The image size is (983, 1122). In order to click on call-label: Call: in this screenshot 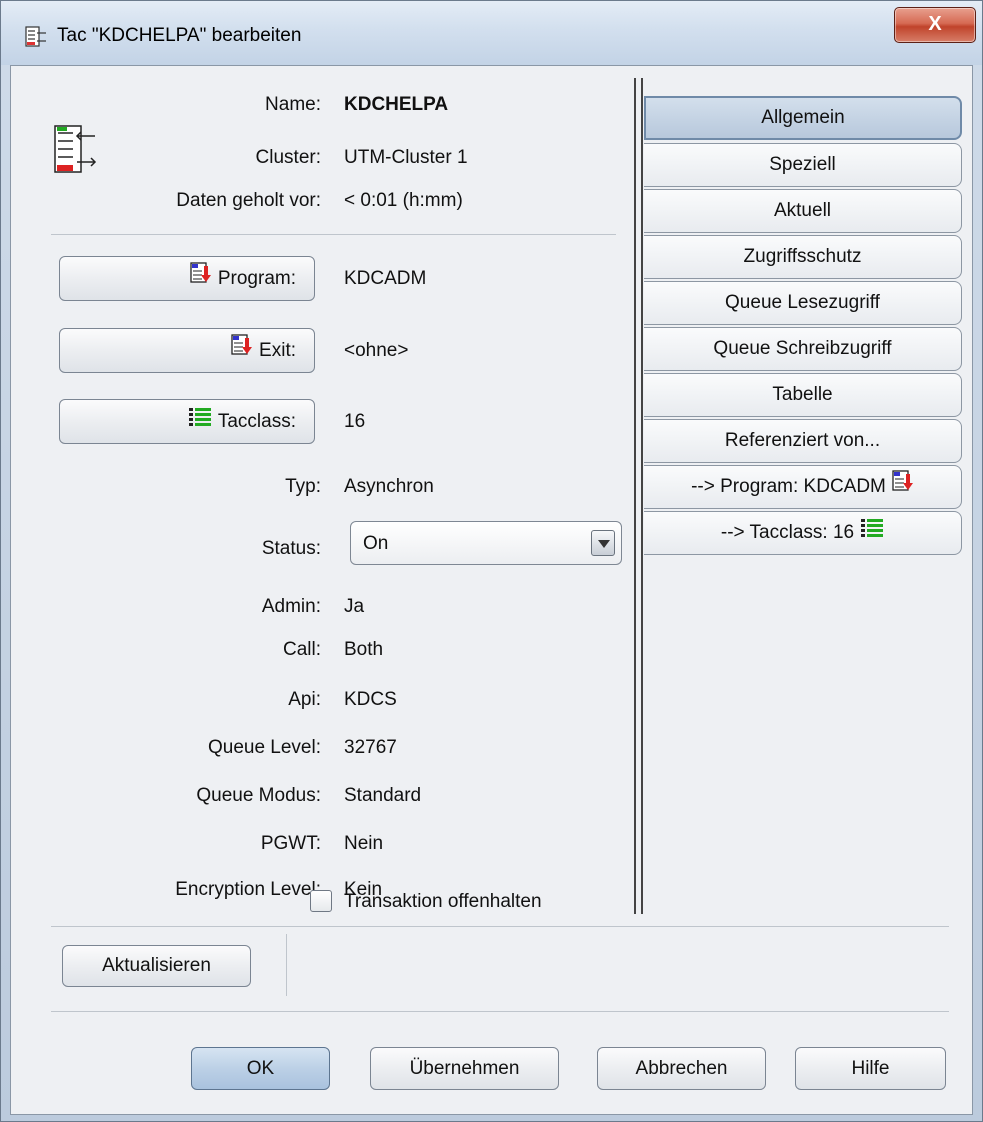, I will do `click(301, 649)`.